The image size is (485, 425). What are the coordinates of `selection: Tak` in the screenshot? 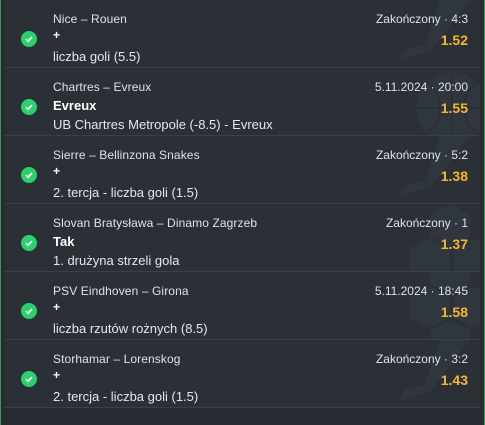 It's located at (64, 241).